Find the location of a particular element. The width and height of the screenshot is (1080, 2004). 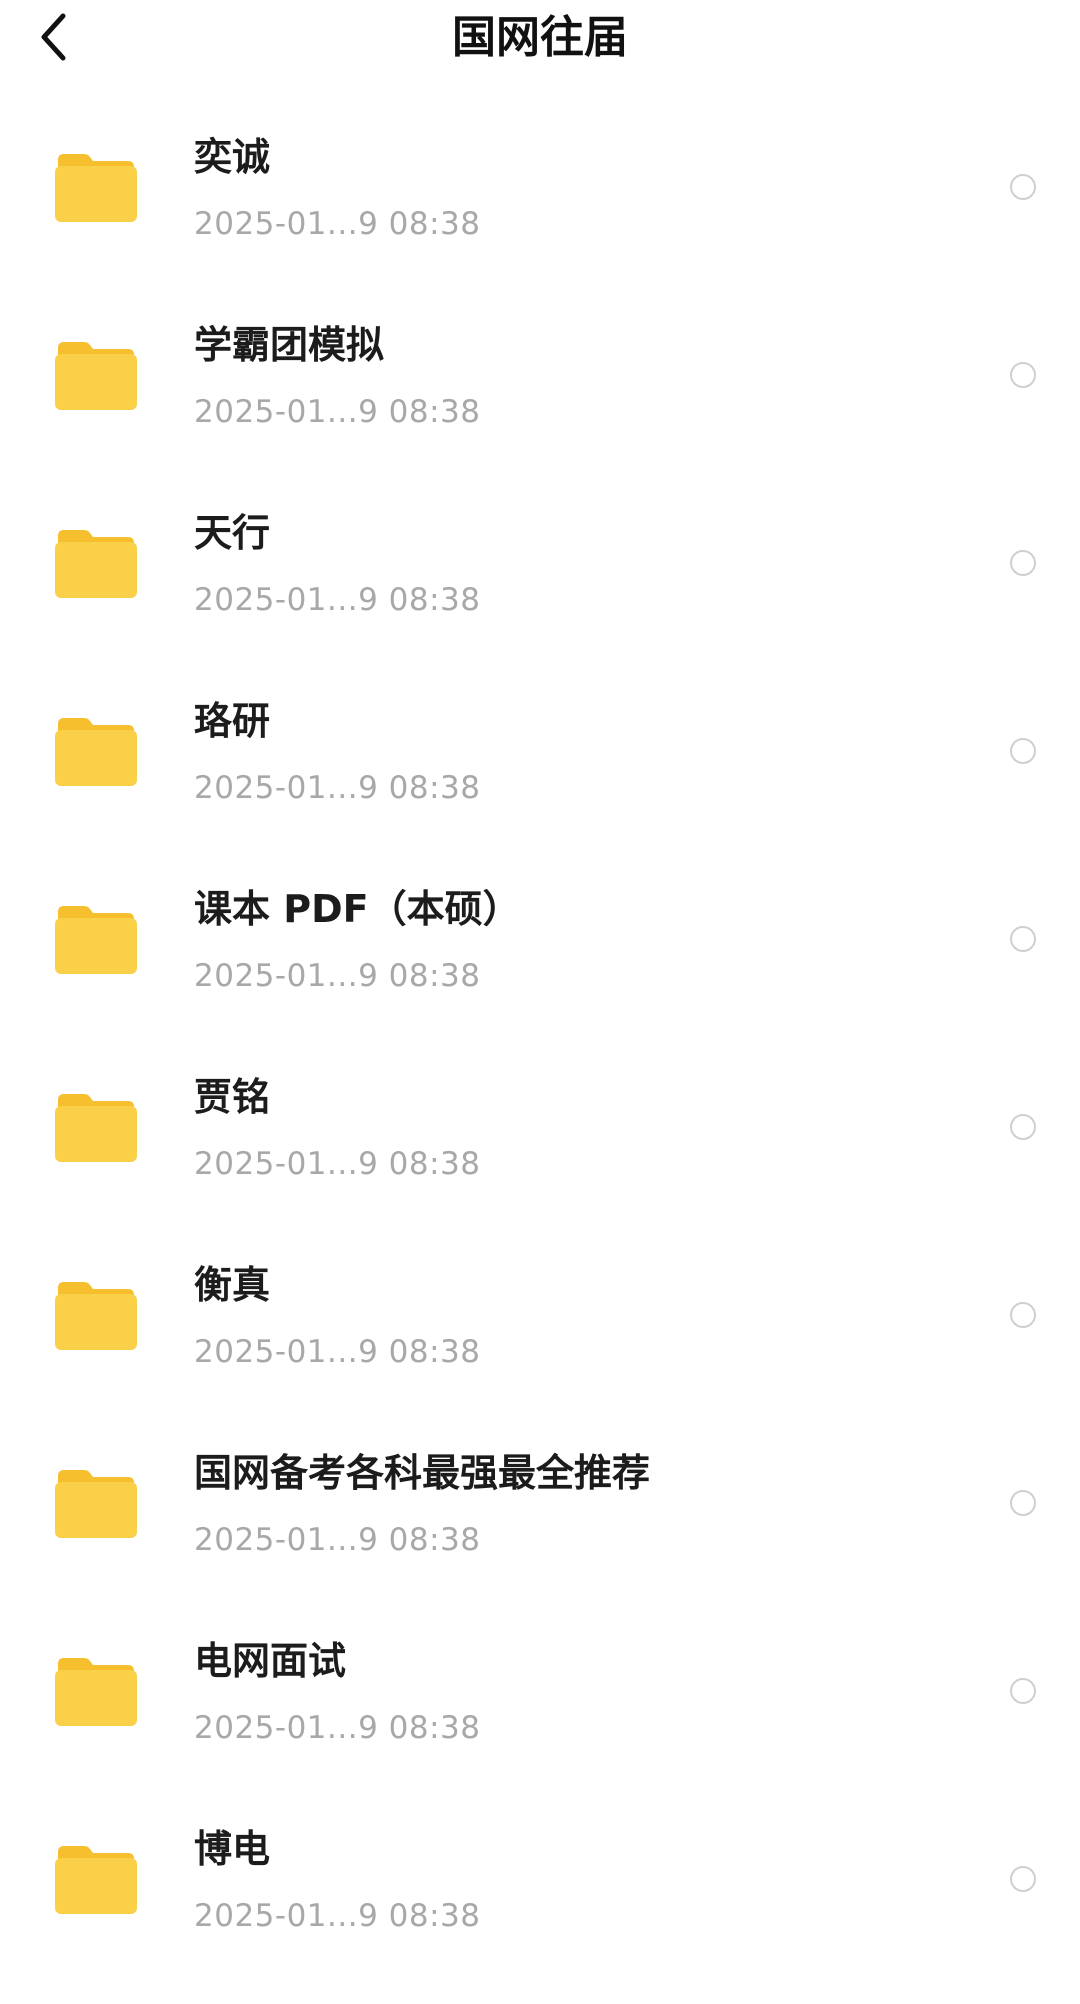

folder-row: 课本 PDF（本硕） 2025-01...9 08:38 is located at coordinates (540, 964).